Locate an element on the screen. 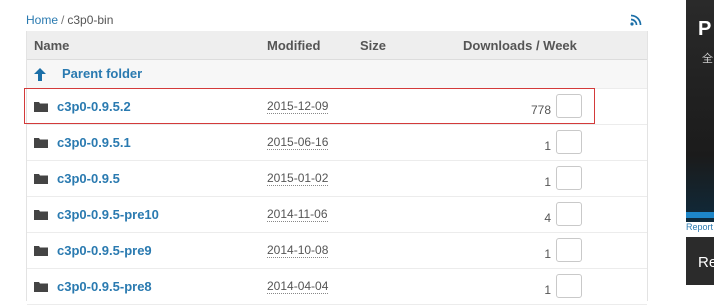 This screenshot has height=305, width=714. file-name-link: c3p0-0.9.5.1 is located at coordinates (94, 142).